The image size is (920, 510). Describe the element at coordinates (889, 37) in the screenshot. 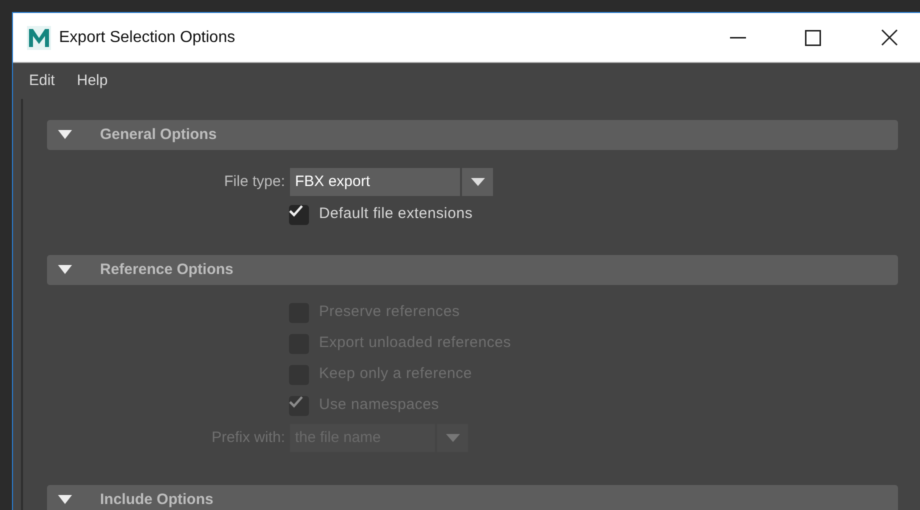

I see `close-icon` at that location.